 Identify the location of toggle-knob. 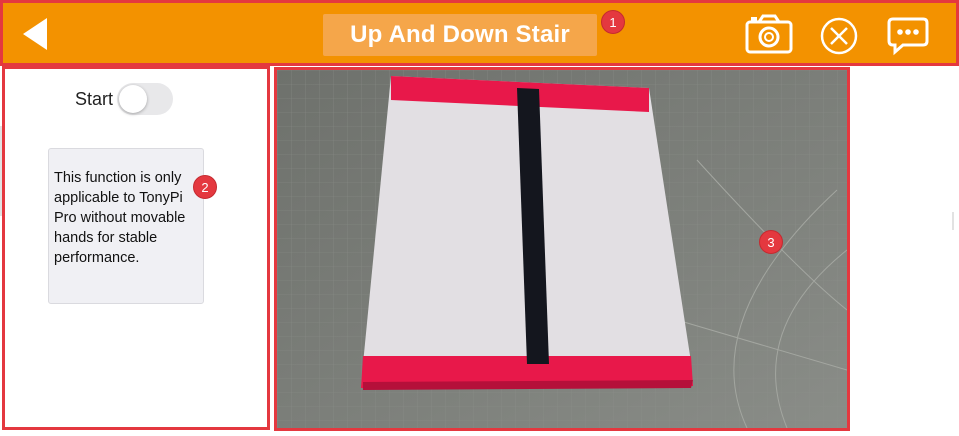
(133, 99).